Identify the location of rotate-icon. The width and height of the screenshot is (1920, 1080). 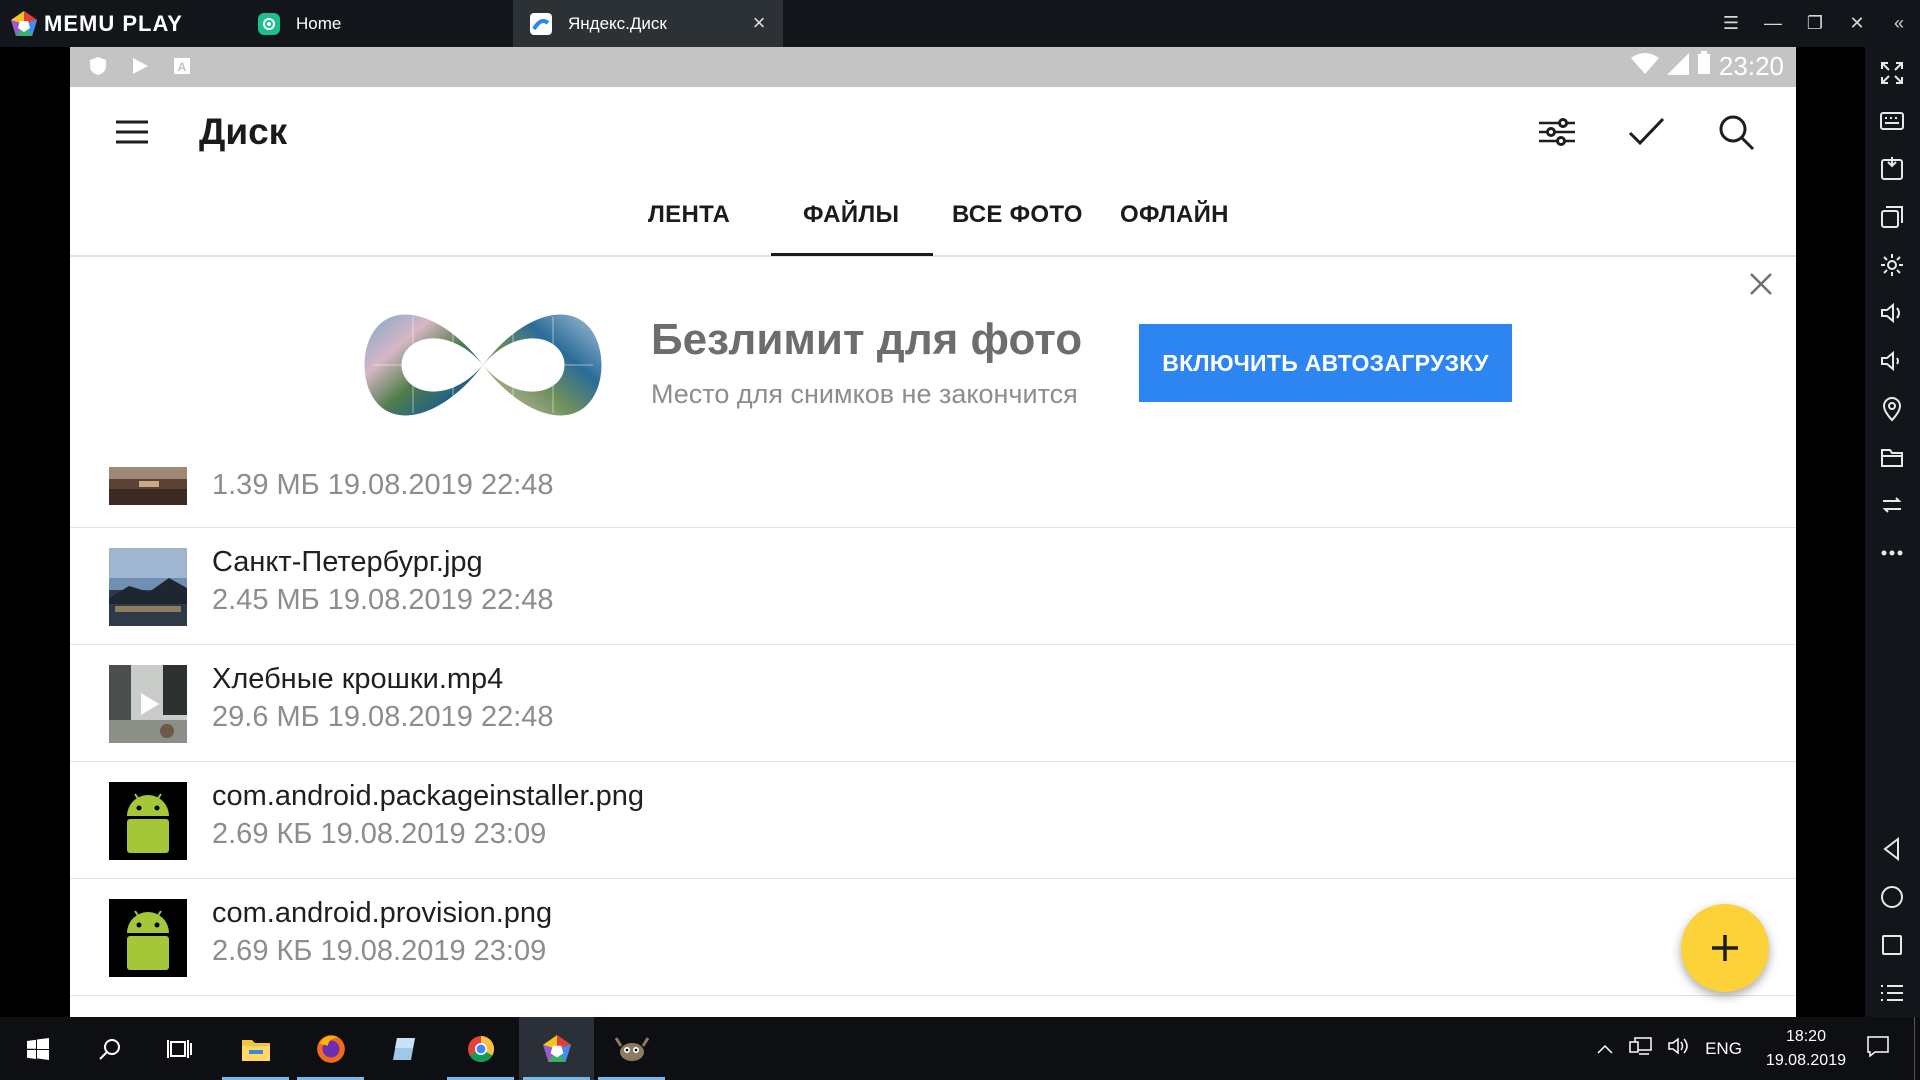
(1892, 505).